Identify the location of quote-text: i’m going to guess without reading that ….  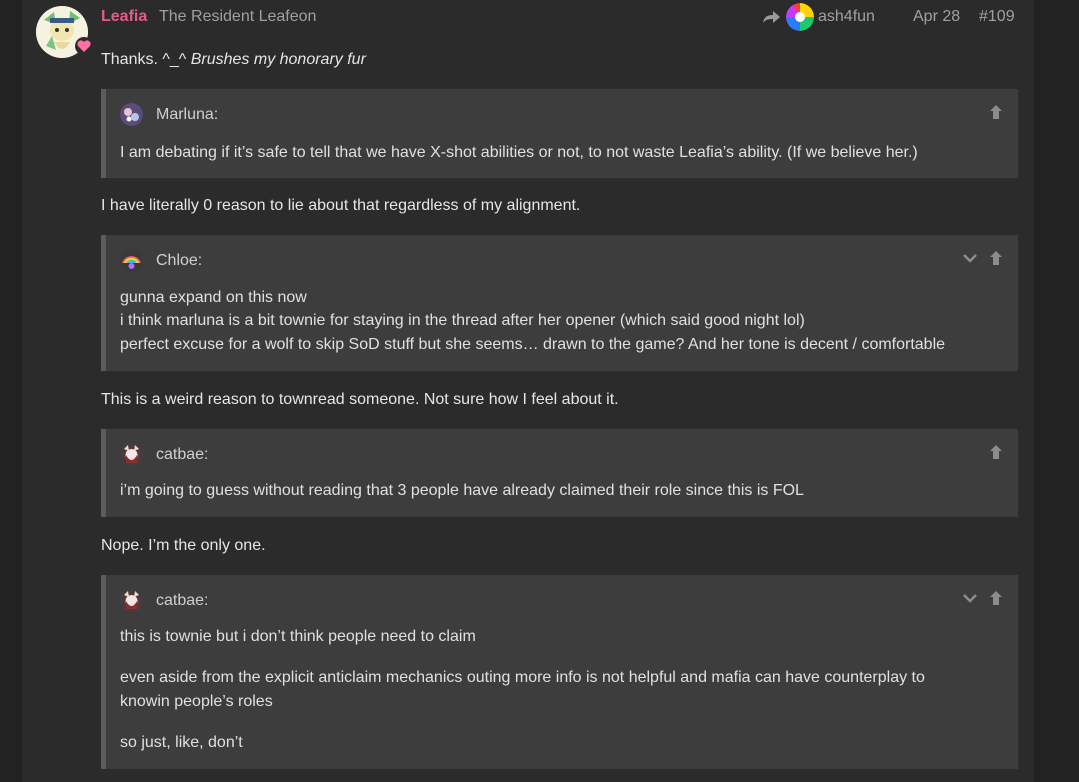
(462, 490).